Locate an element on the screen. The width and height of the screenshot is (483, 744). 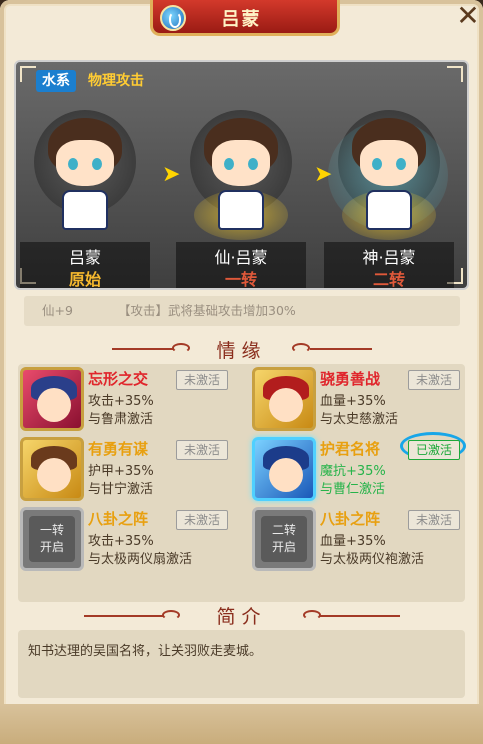
lock-label: 一转 开启 is located at coordinates (52, 539).